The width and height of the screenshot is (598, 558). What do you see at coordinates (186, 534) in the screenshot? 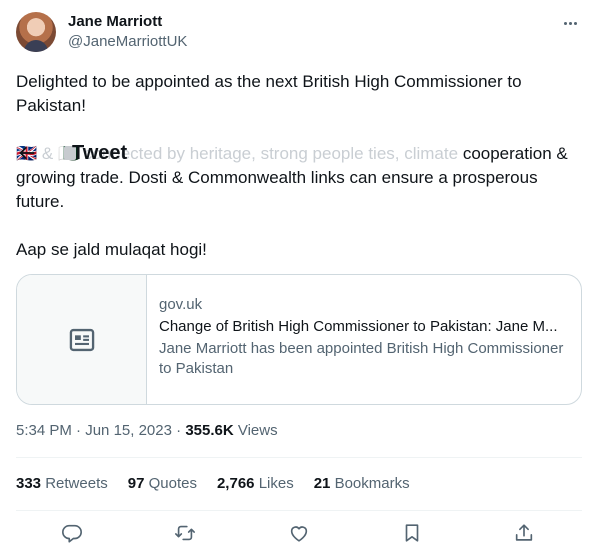
I see `retweet-icon` at bounding box center [186, 534].